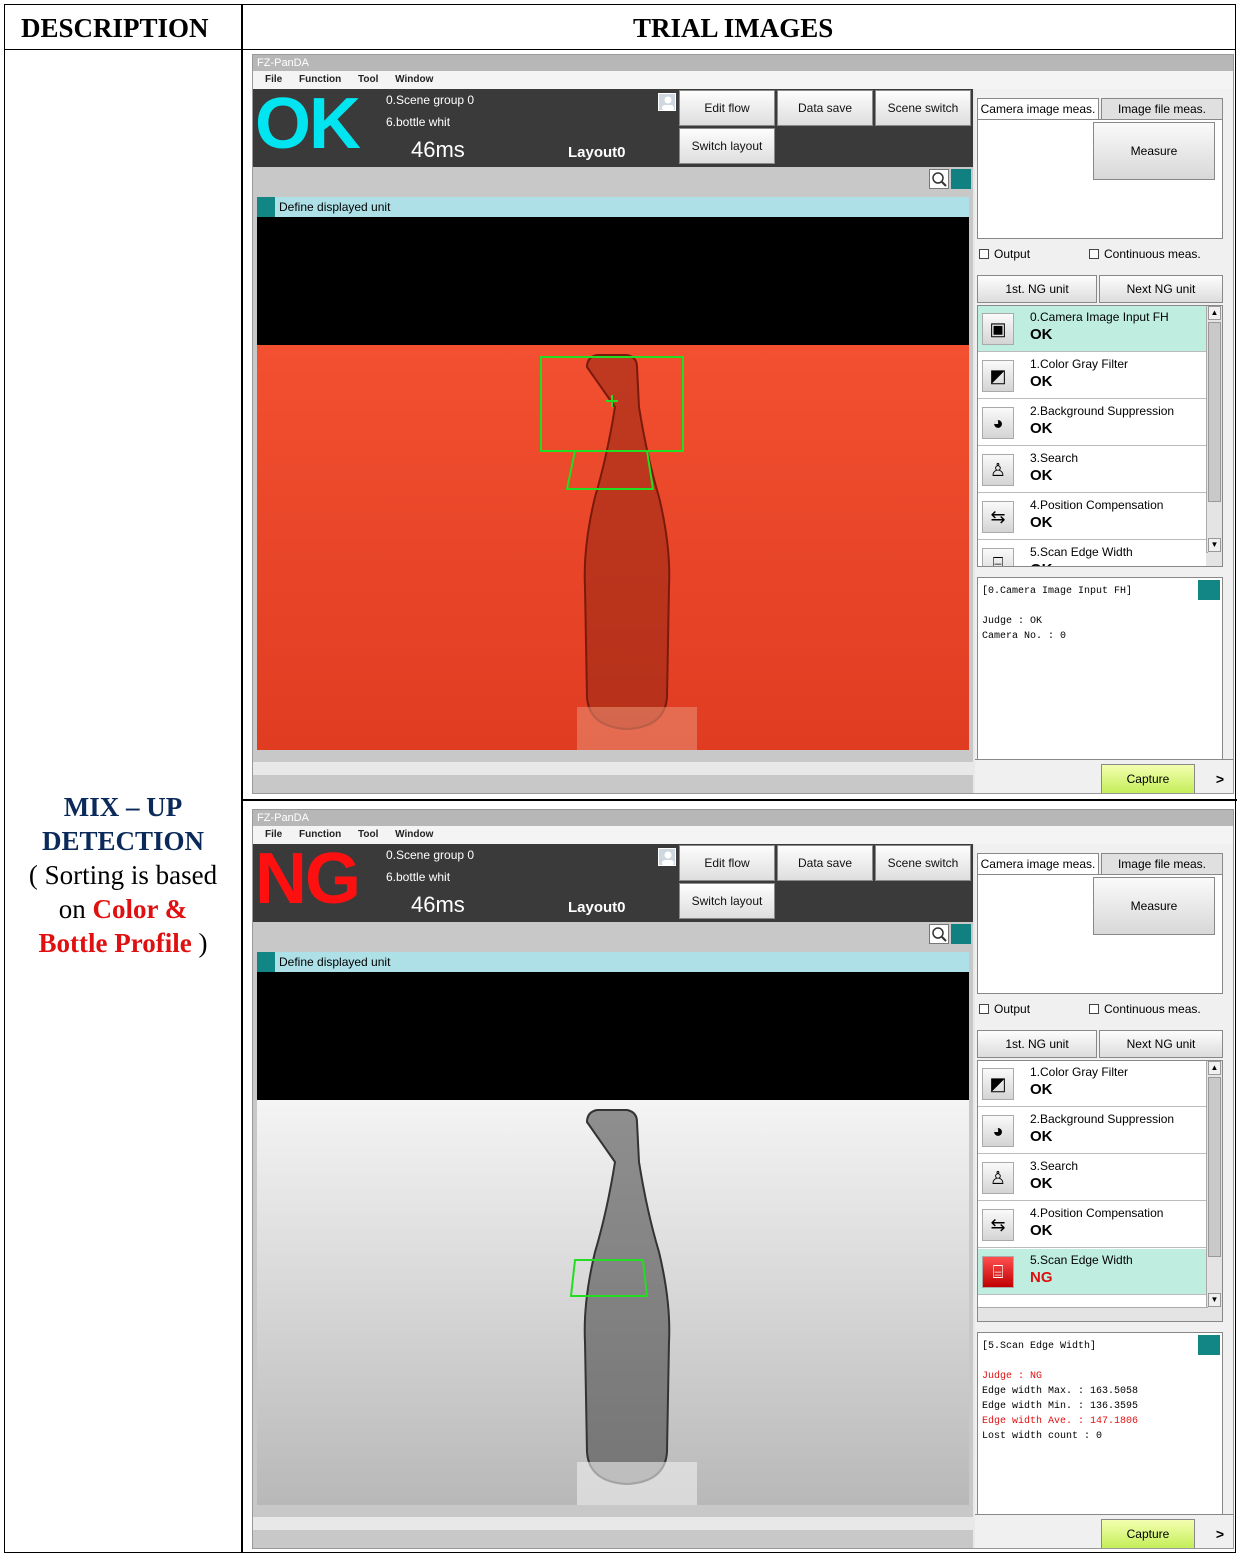  I want to click on edge-icon: ⌸, so click(998, 557).